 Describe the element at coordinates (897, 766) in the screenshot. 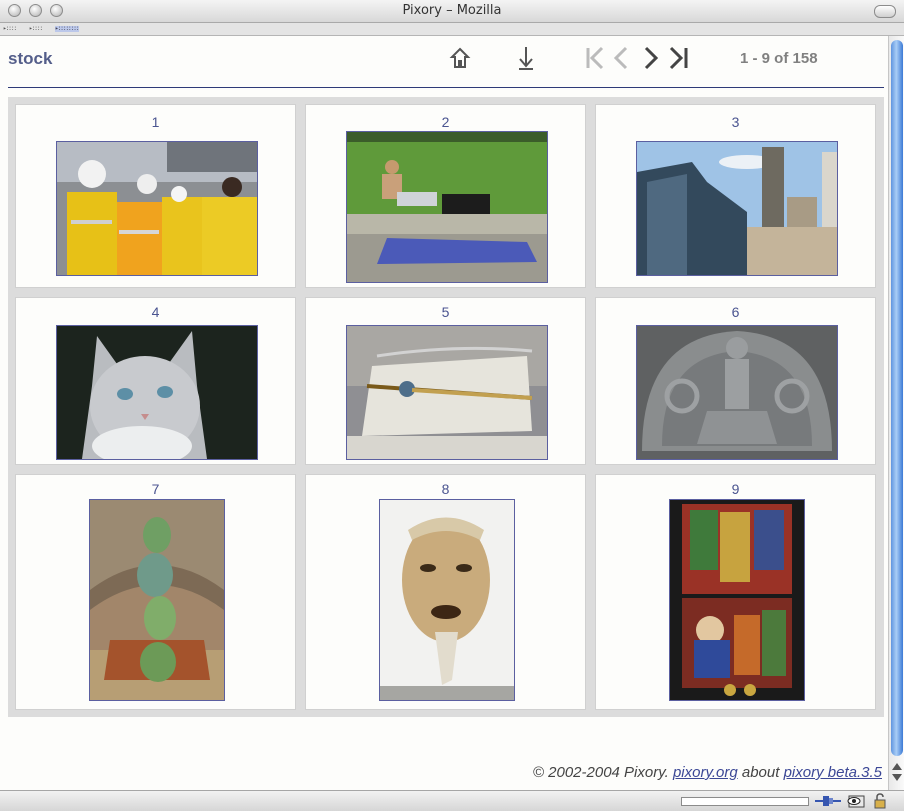

I see `scroll-up-arrow` at that location.